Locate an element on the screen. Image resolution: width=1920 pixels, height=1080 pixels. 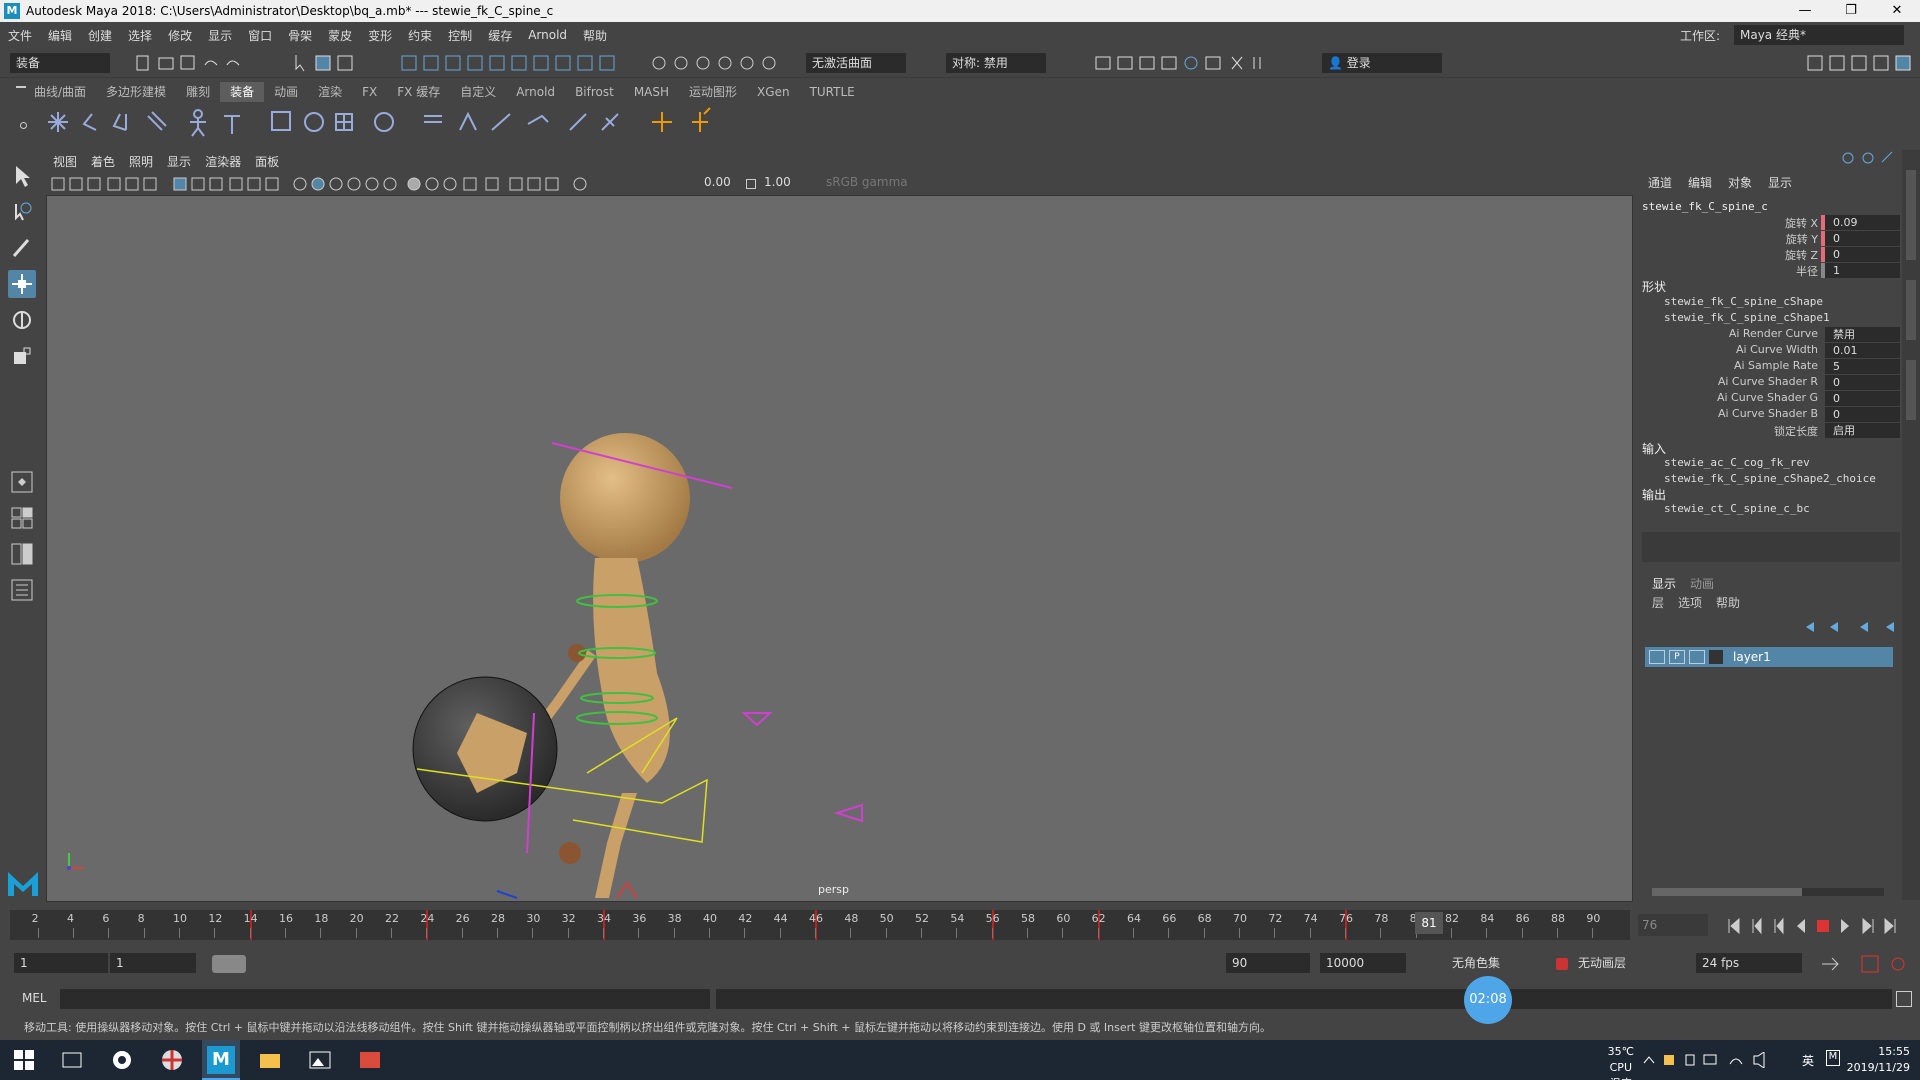
menu-create: 创建 is located at coordinates (100, 35).